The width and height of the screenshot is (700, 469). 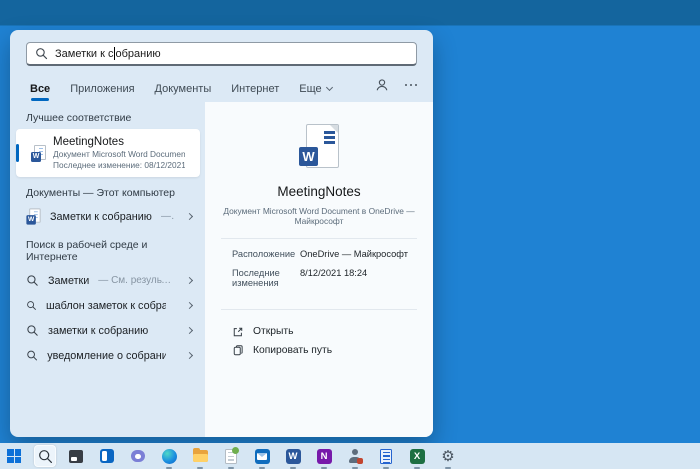 I want to click on task-view-icon, so click(x=76, y=456).